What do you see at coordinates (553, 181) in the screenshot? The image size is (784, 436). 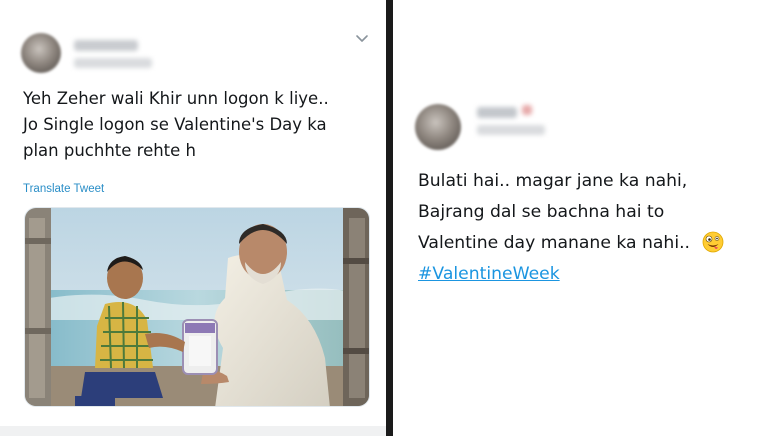 I see `tweet-text-line: Bulati hai.. magar jane ka nahi,` at bounding box center [553, 181].